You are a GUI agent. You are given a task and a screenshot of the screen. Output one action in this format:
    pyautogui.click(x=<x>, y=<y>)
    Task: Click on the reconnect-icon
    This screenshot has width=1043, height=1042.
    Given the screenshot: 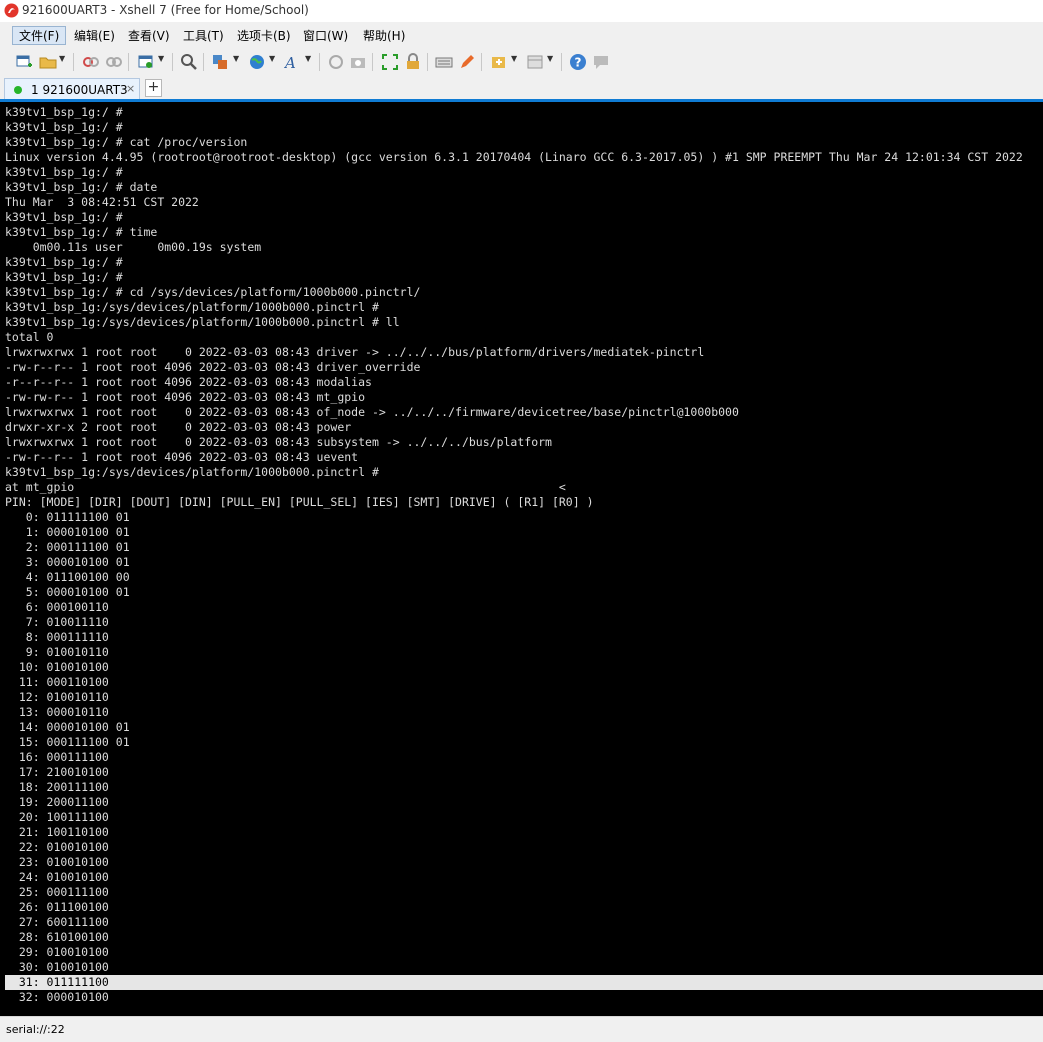 What is the action you would take?
    pyautogui.click(x=114, y=62)
    